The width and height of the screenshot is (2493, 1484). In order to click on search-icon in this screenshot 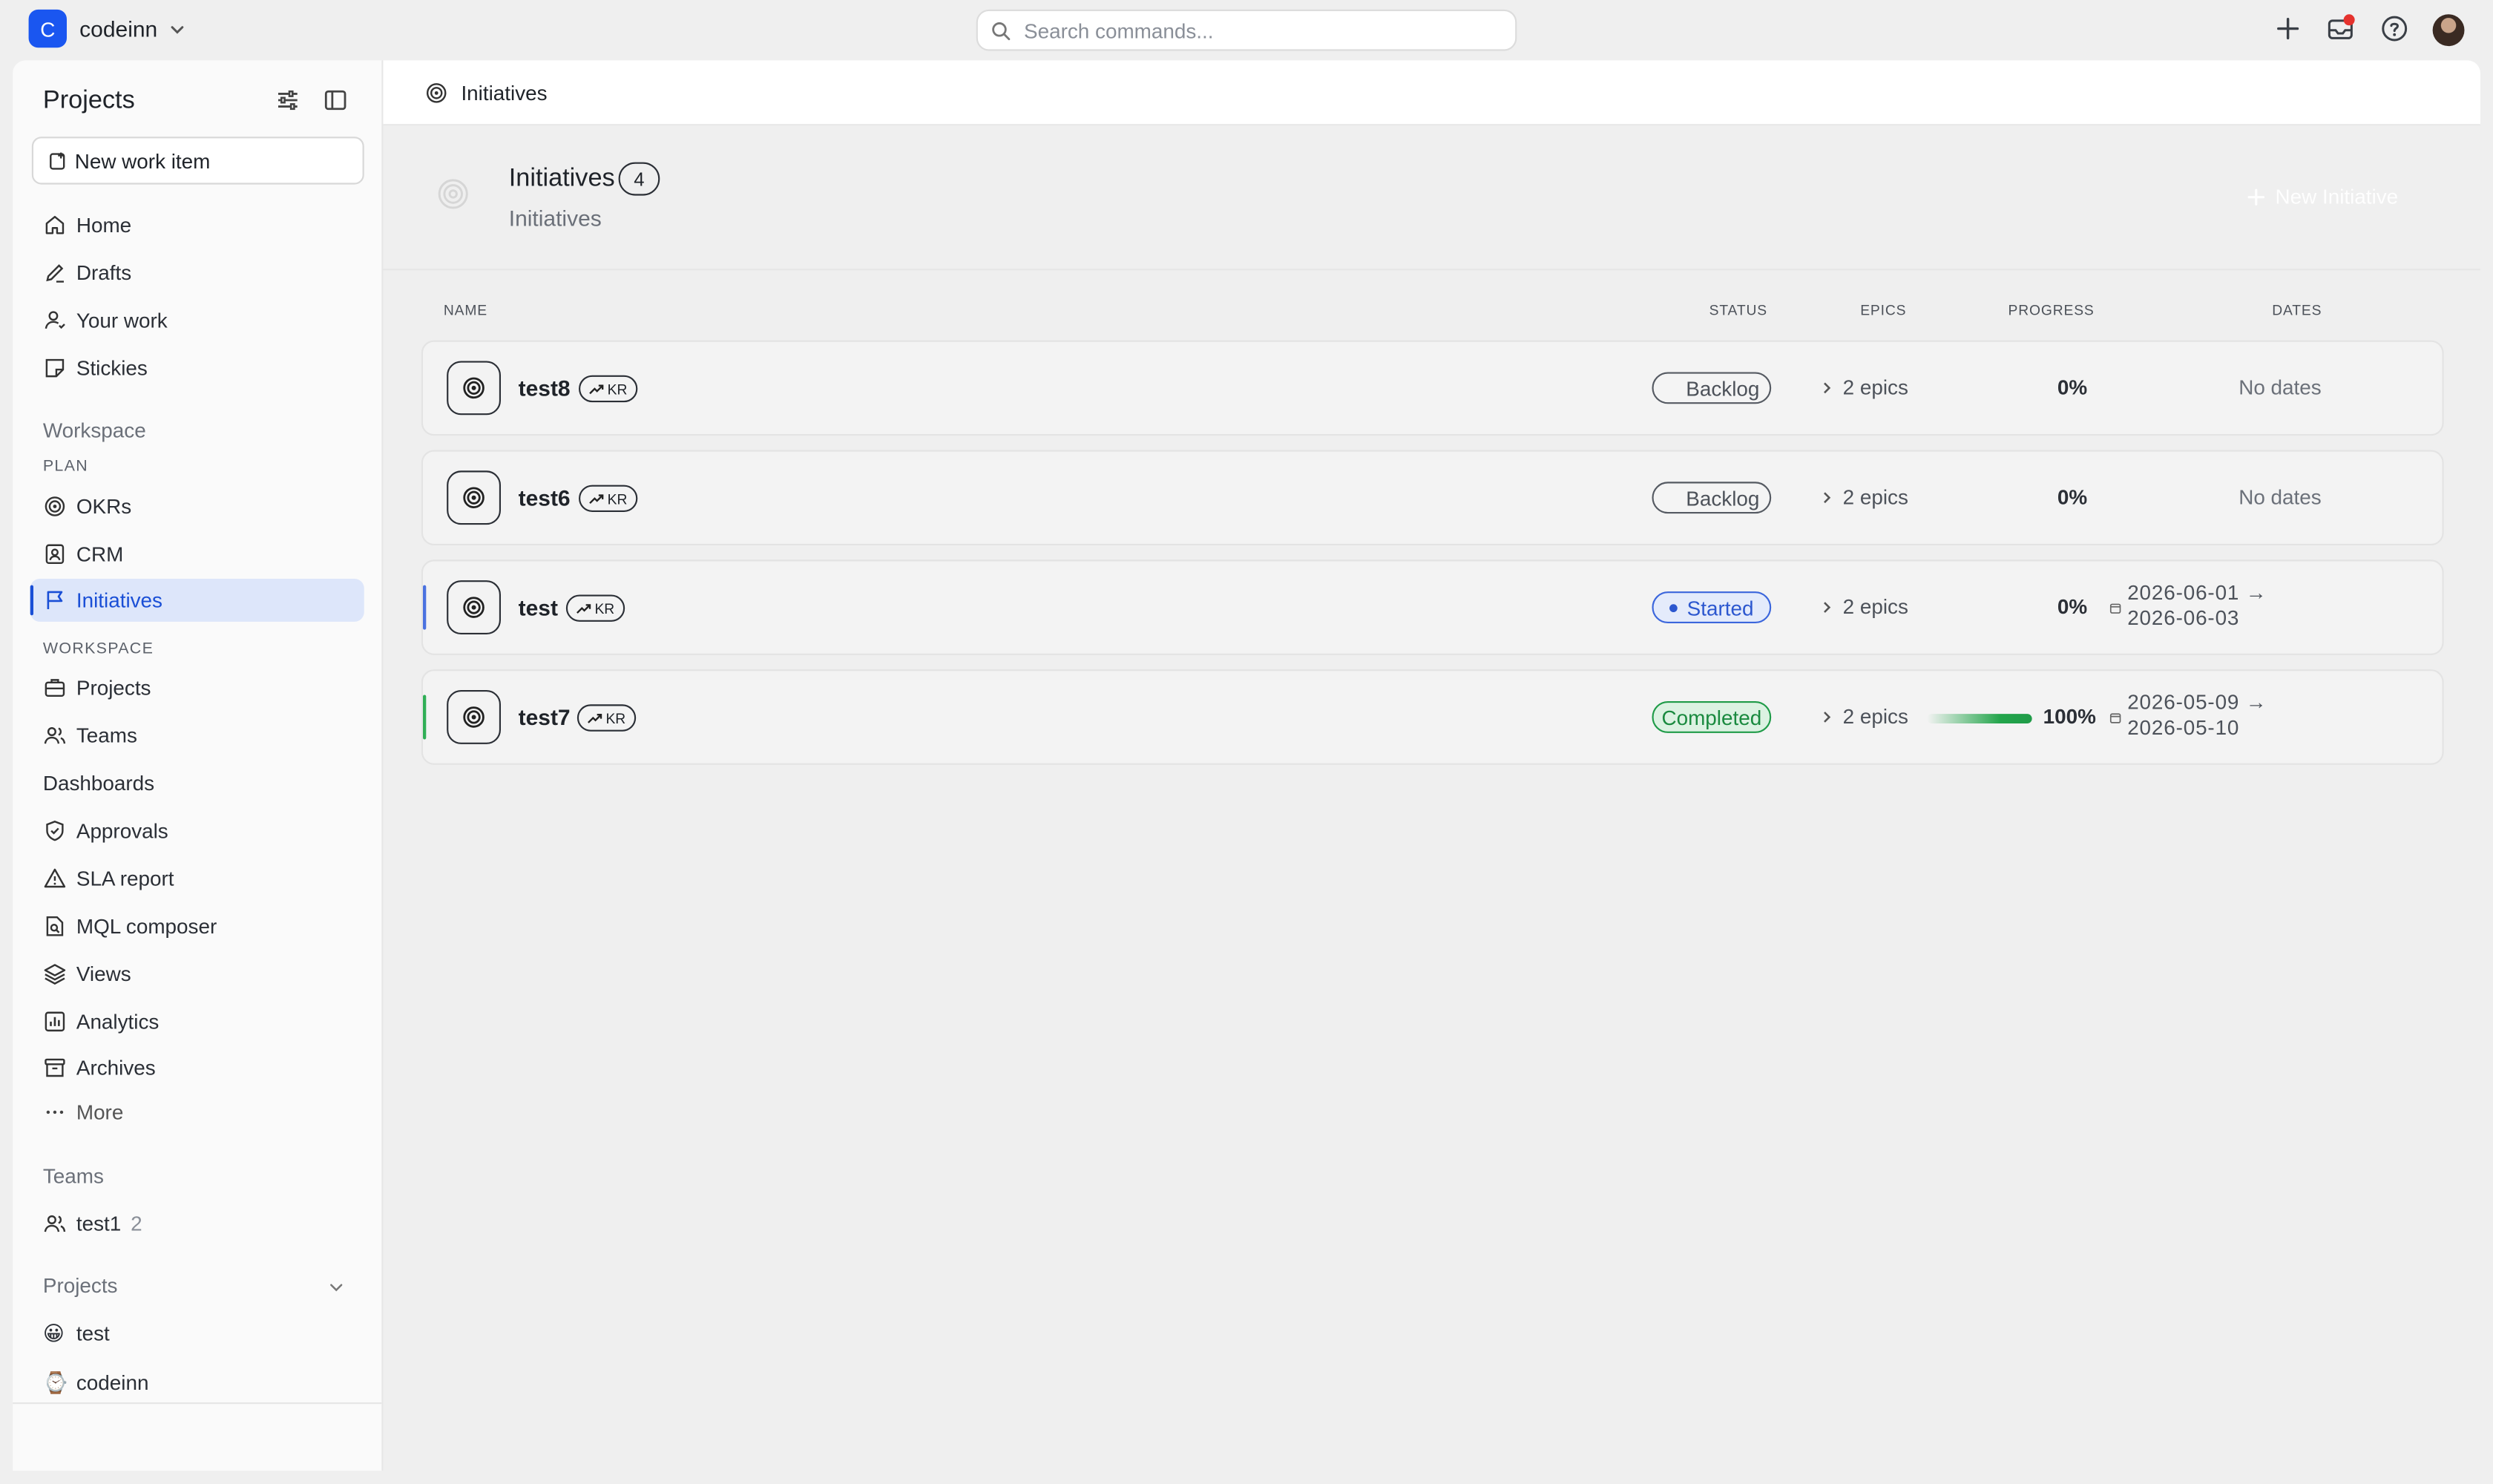, I will do `click(1001, 30)`.